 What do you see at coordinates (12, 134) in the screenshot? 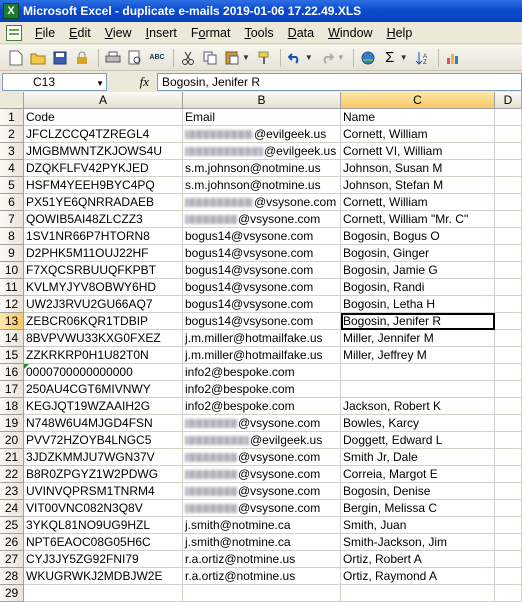
I see `row-header: 2` at bounding box center [12, 134].